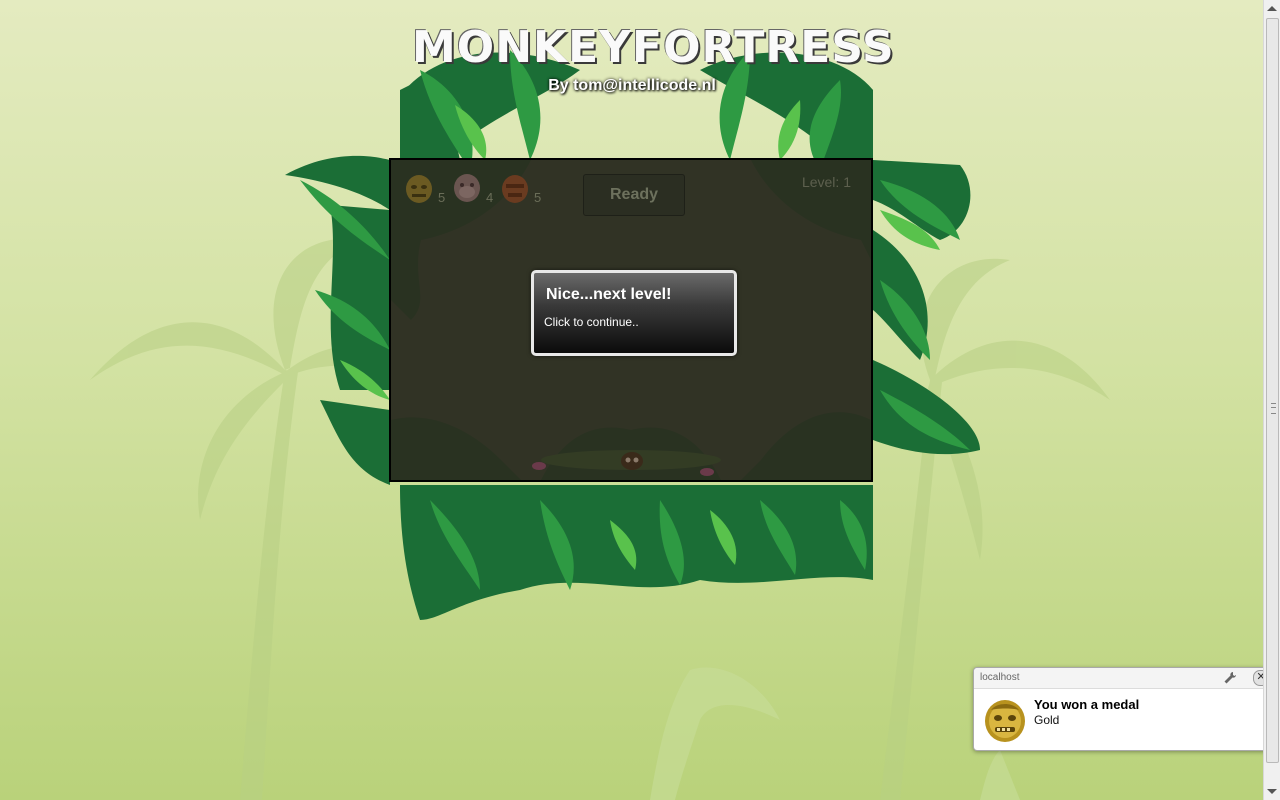  Describe the element at coordinates (515, 188) in the screenshot. I see `red-tiki-mask-icon` at that location.